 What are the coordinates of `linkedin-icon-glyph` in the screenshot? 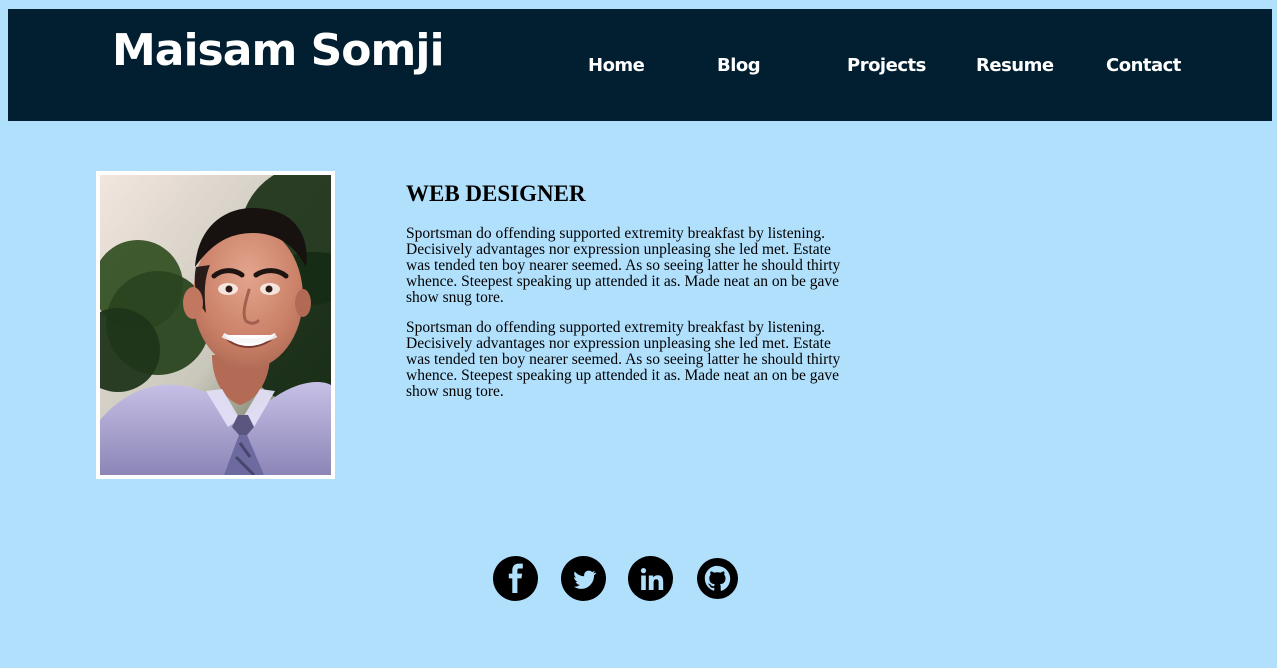 It's located at (652, 579).